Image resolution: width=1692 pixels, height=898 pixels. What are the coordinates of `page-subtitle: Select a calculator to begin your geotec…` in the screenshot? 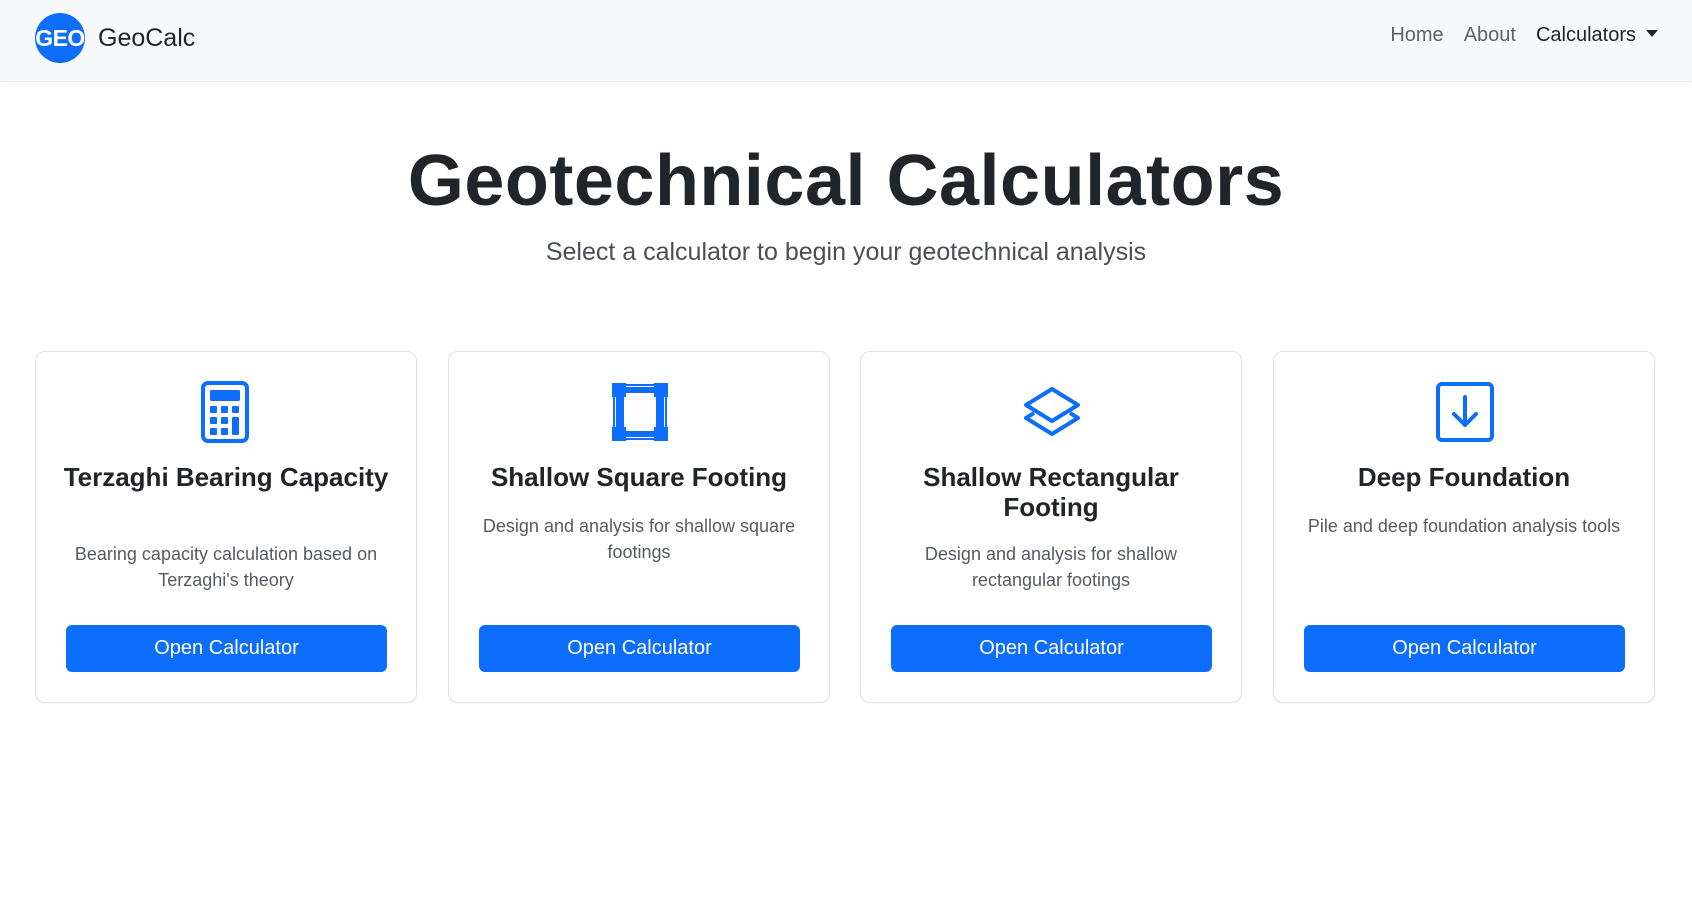 It's located at (846, 252).